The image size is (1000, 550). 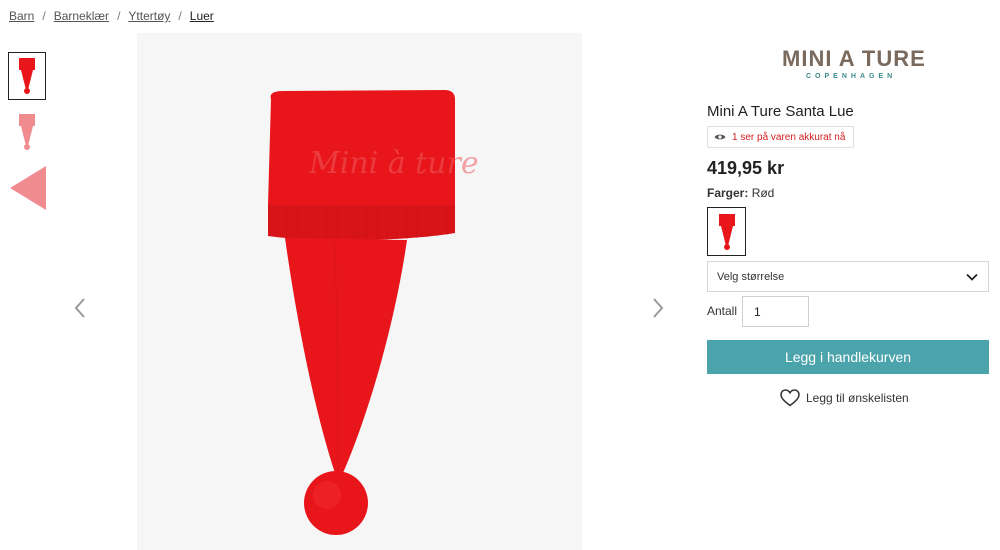 What do you see at coordinates (111, 16) in the screenshot?
I see `breadcrumb: Barn / Barneklær / Yttertøy / Luer` at bounding box center [111, 16].